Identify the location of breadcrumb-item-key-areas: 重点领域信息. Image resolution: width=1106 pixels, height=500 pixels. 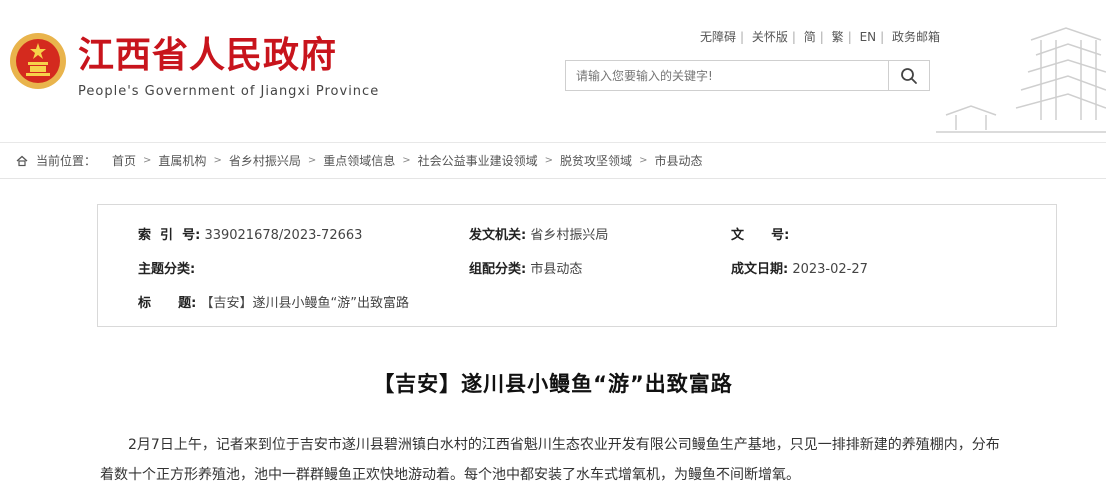
(359, 160).